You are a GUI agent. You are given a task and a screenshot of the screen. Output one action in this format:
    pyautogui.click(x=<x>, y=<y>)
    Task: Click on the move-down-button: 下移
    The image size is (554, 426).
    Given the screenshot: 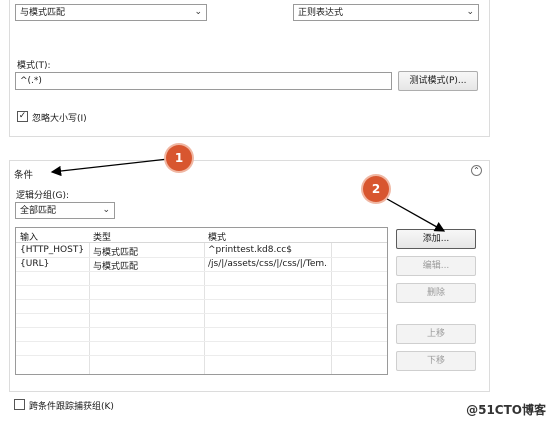 What is the action you would take?
    pyautogui.click(x=436, y=361)
    